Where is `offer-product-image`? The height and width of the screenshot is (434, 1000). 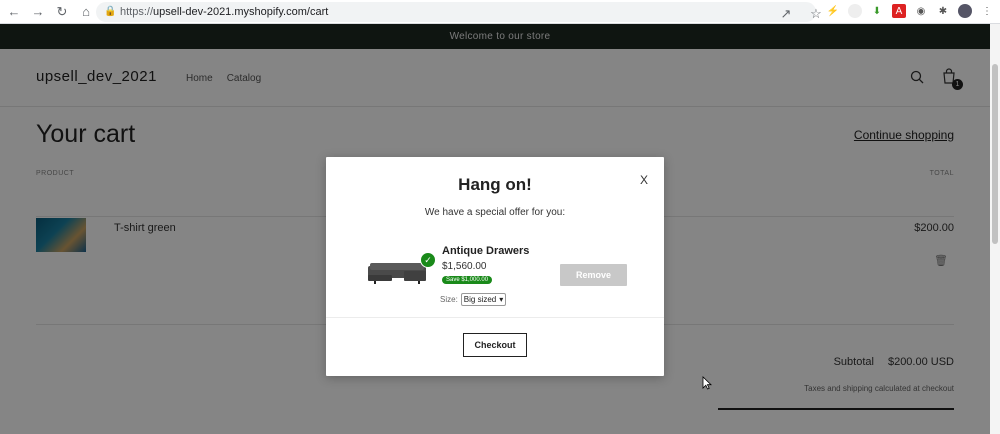
offer-product-image is located at coordinates (397, 272).